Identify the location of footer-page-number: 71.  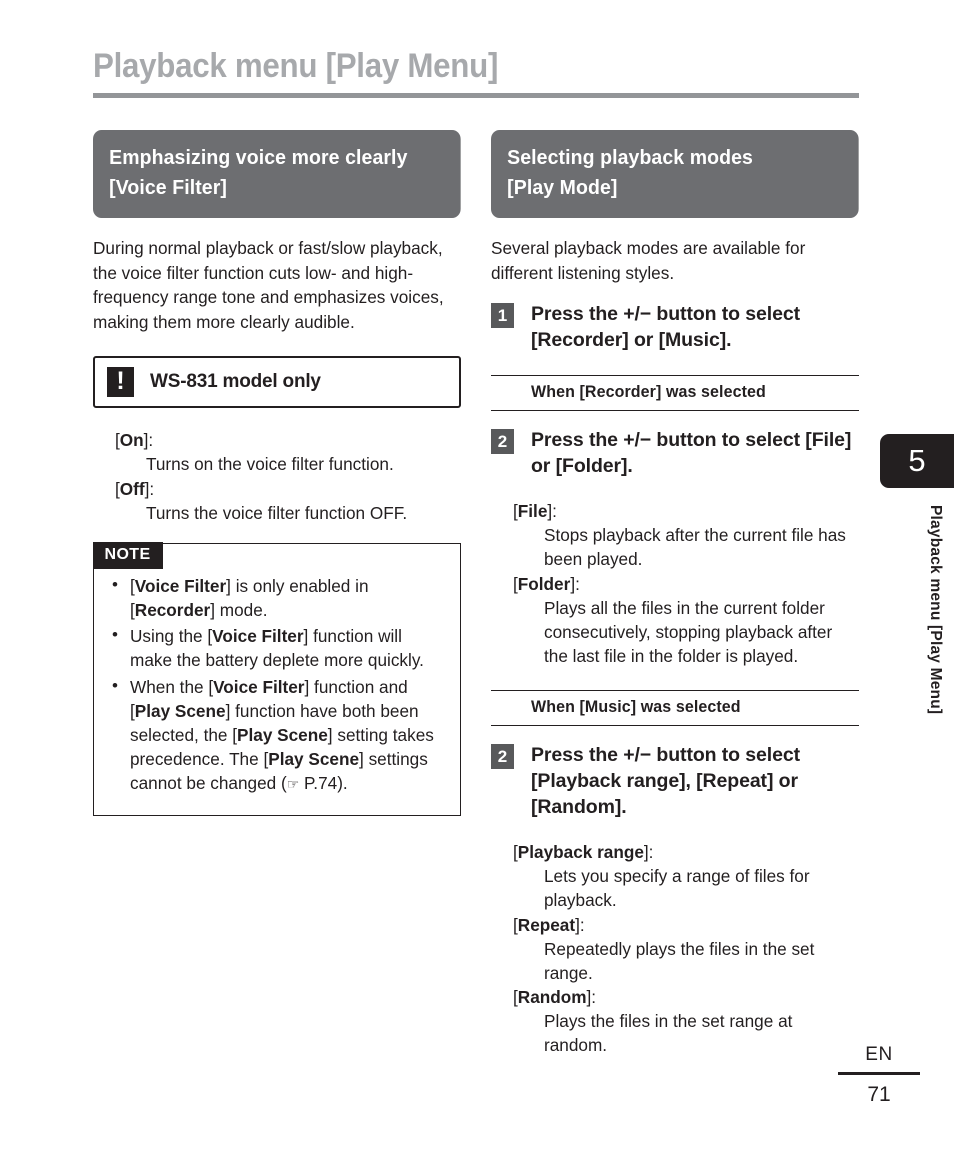
(879, 1094).